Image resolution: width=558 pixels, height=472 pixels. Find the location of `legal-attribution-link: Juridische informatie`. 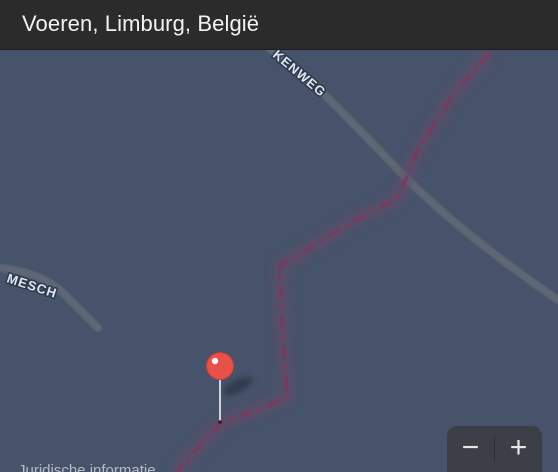

legal-attribution-link: Juridische informatie is located at coordinates (87, 467).